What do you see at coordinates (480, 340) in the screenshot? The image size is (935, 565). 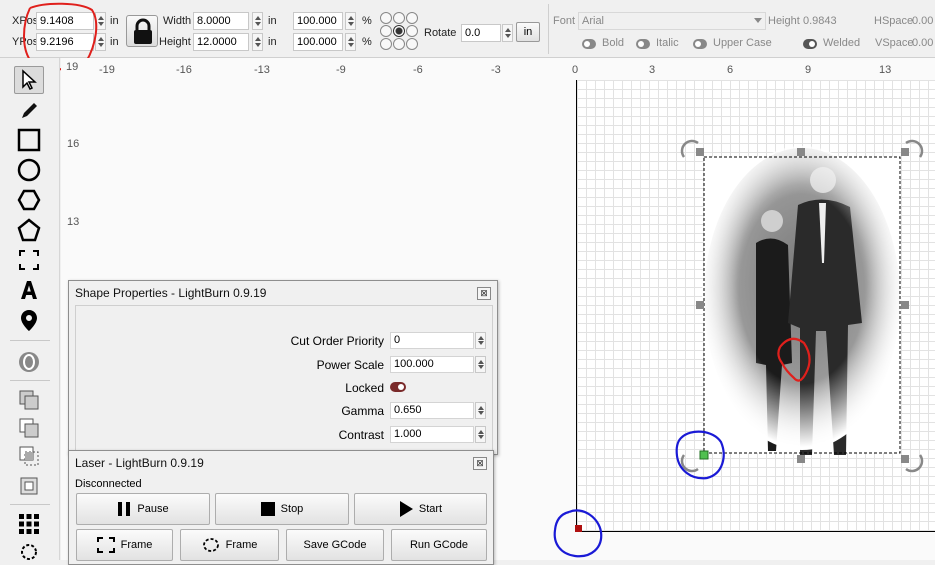 I see `cut-order-priority-spinner` at bounding box center [480, 340].